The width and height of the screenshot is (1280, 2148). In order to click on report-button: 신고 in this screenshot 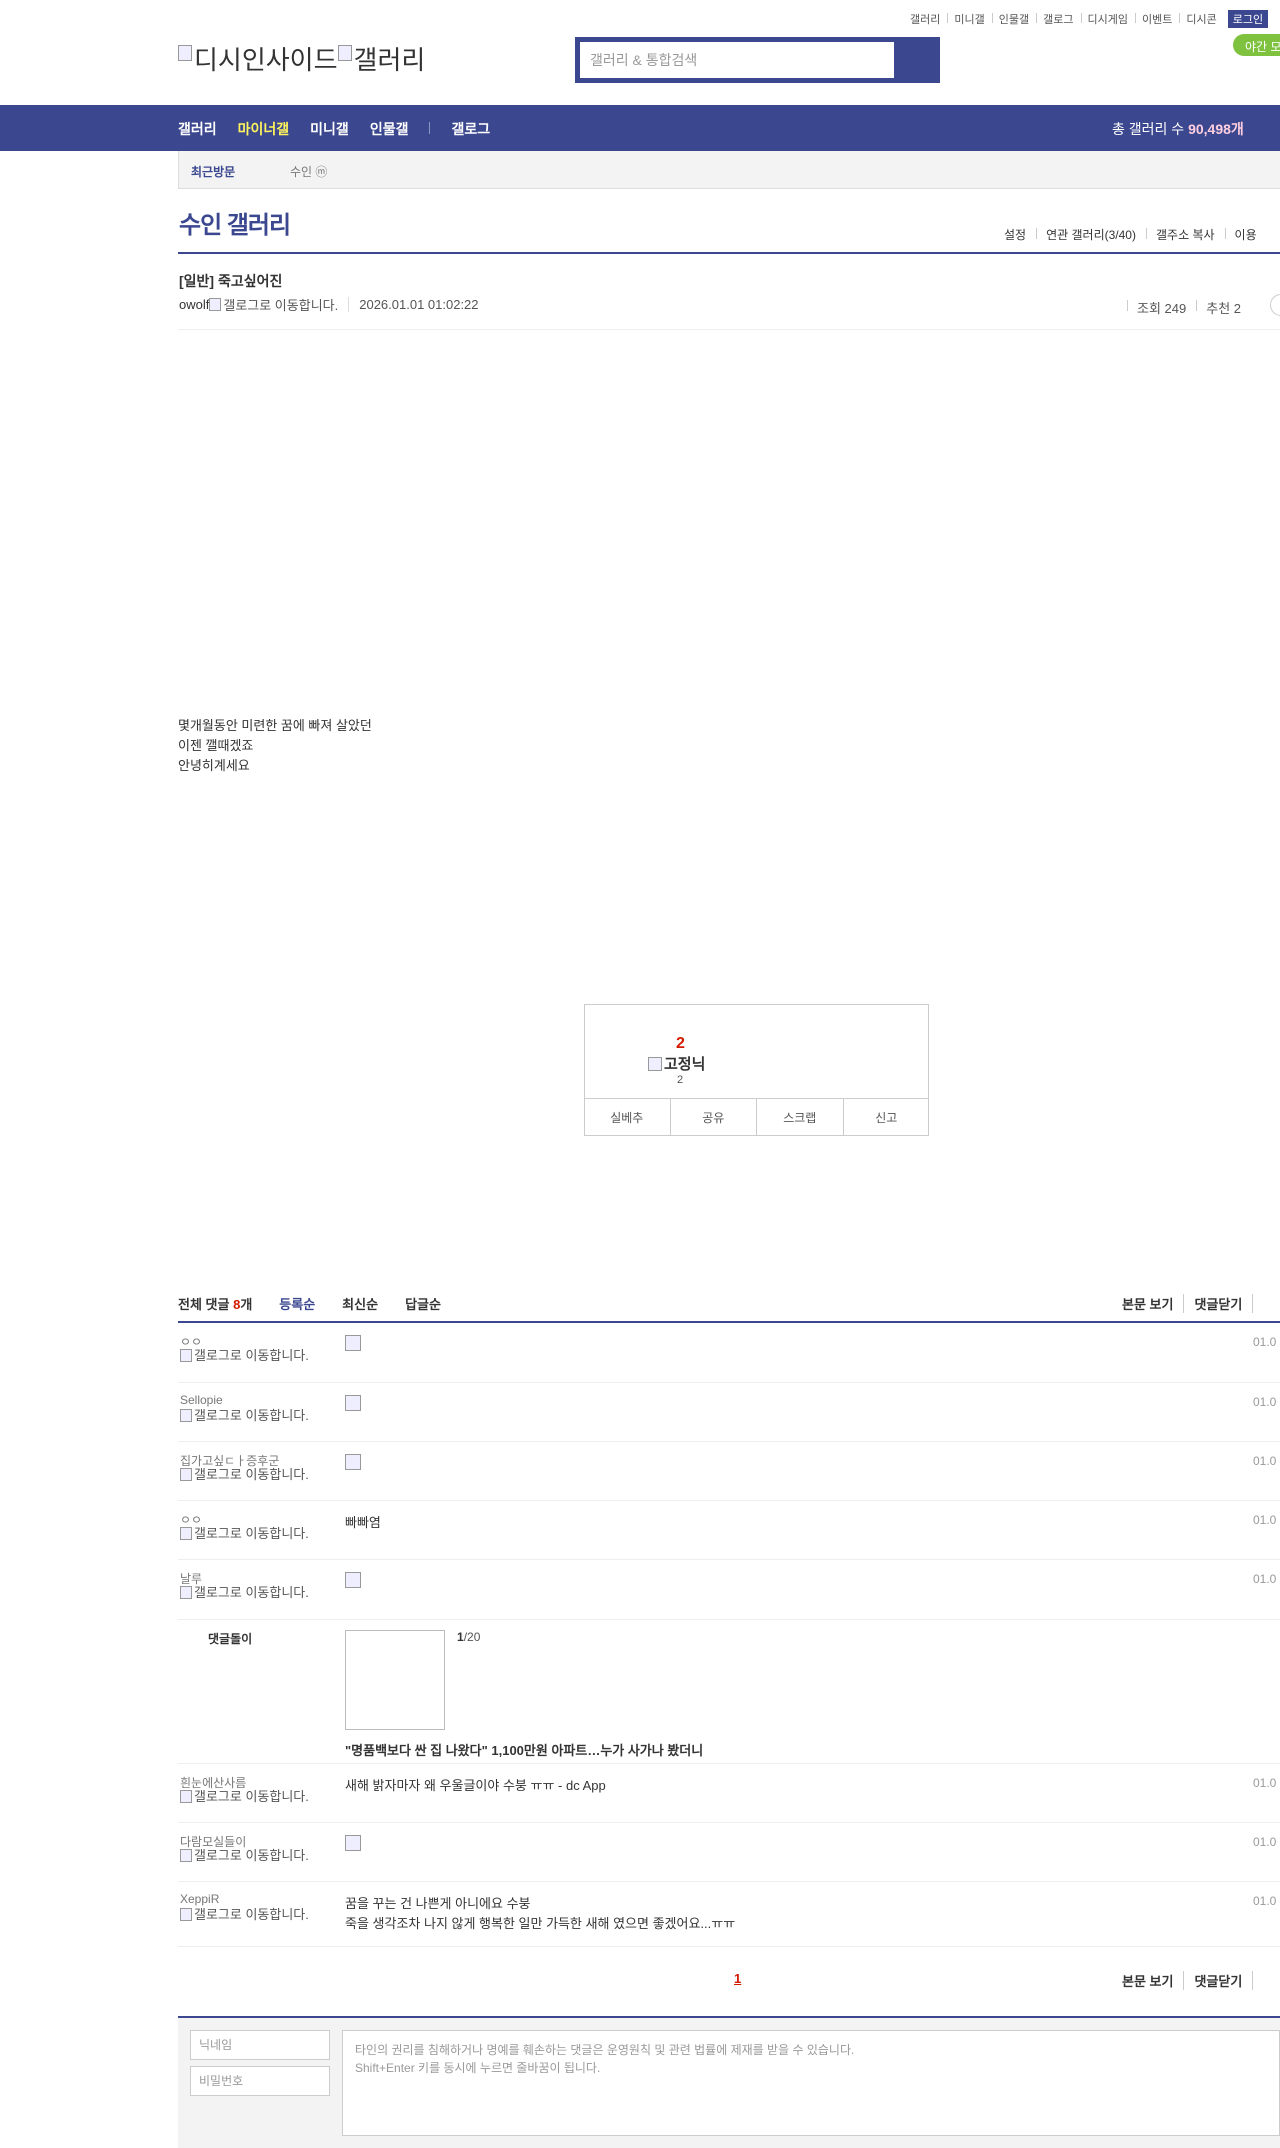, I will do `click(887, 1117)`.